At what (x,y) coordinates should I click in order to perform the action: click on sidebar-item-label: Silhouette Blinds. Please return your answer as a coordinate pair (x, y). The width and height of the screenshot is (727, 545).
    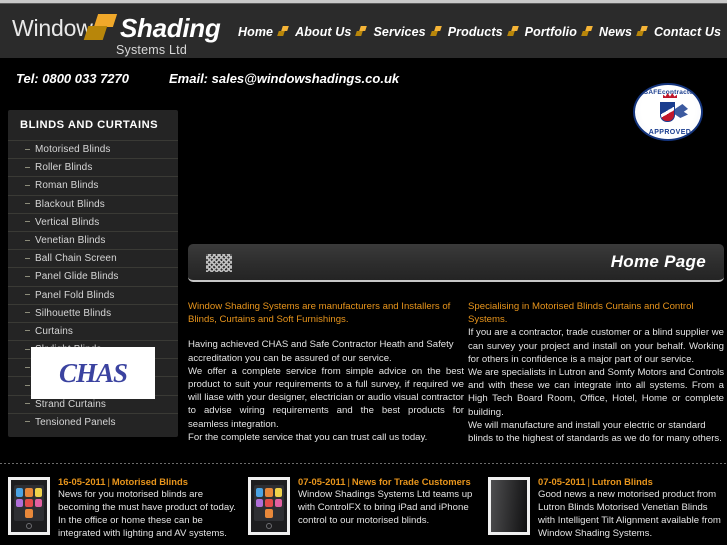
    Looking at the image, I should click on (73, 313).